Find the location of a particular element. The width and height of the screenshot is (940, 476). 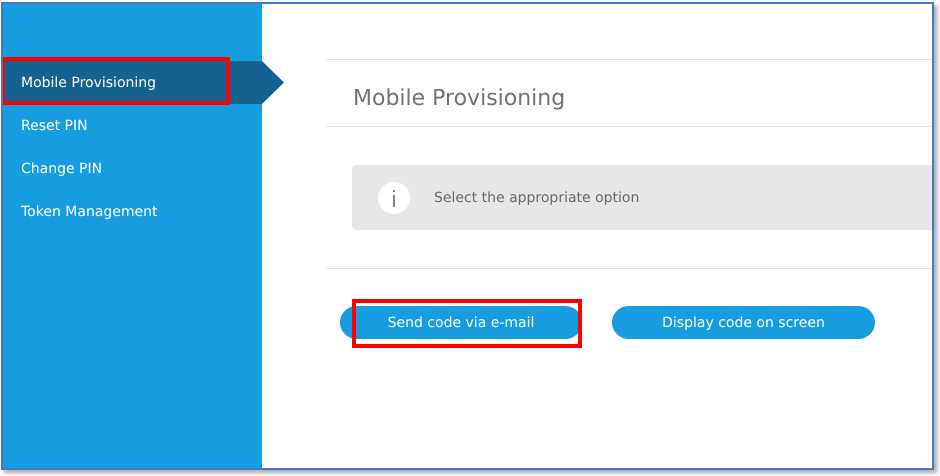

sidebar-item: Reset PIN is located at coordinates (132, 125).